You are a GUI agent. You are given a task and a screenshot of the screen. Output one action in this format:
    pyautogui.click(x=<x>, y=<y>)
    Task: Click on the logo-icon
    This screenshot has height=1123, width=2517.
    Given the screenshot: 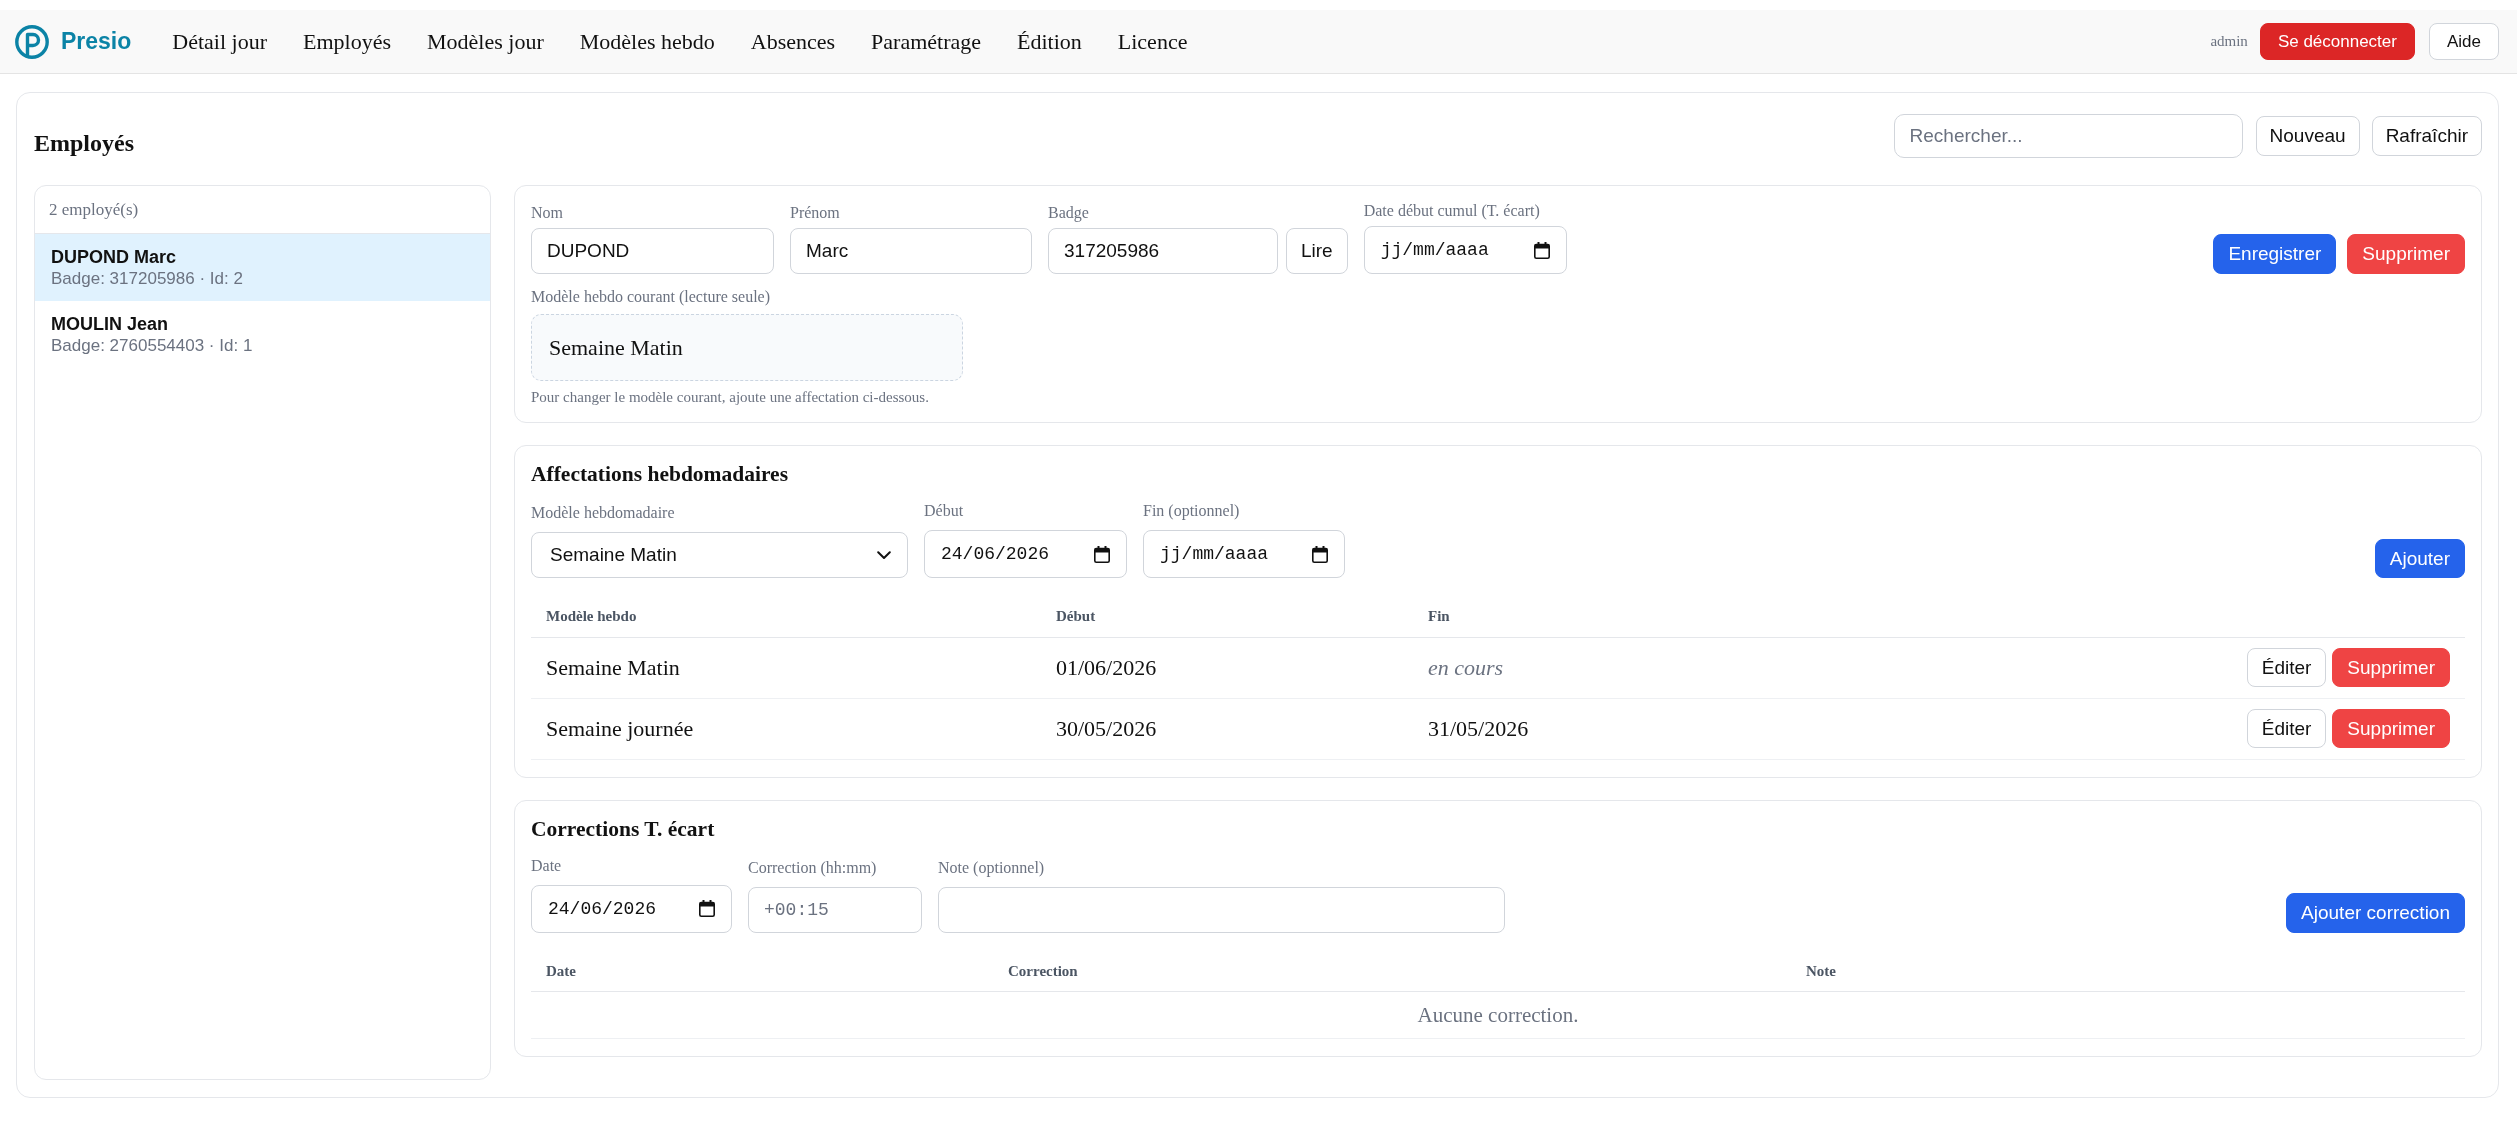 What is the action you would take?
    pyautogui.click(x=32, y=41)
    